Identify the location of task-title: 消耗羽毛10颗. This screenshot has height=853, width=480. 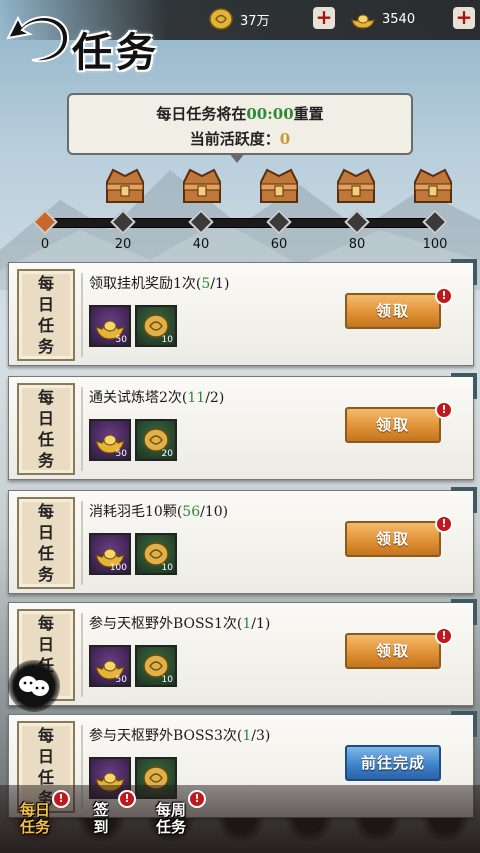
(133, 512).